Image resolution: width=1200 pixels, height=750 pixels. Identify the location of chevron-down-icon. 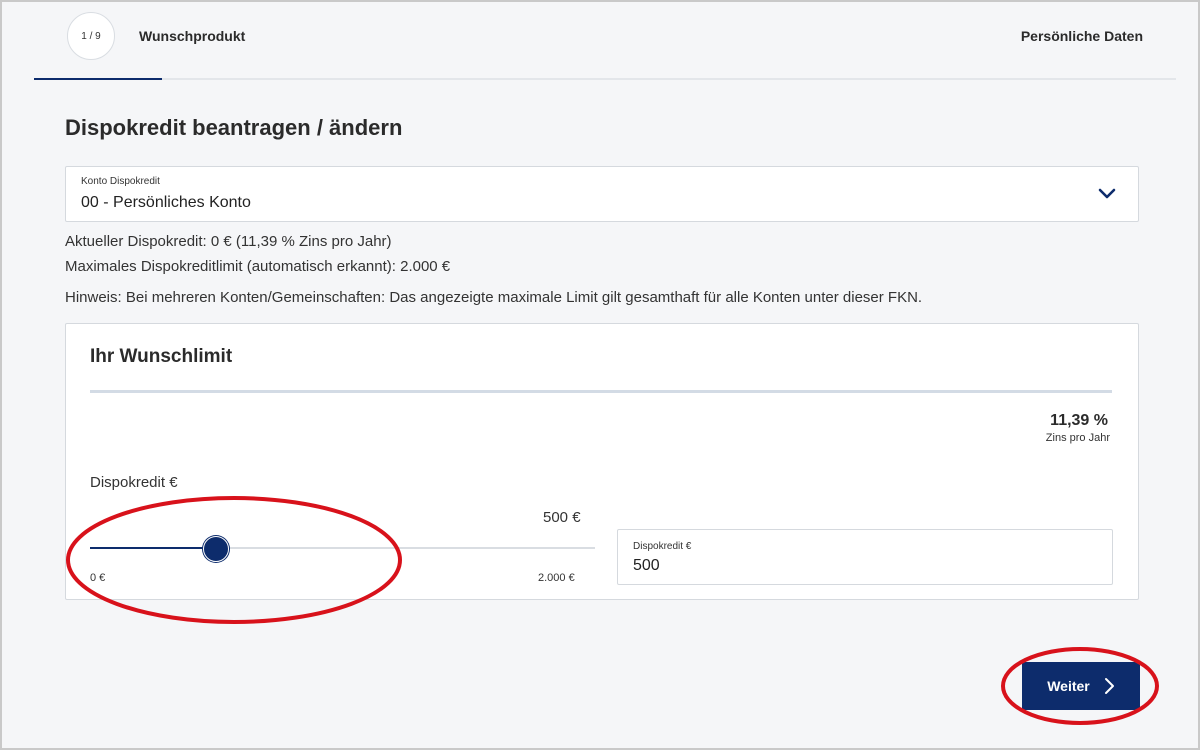
(1107, 194).